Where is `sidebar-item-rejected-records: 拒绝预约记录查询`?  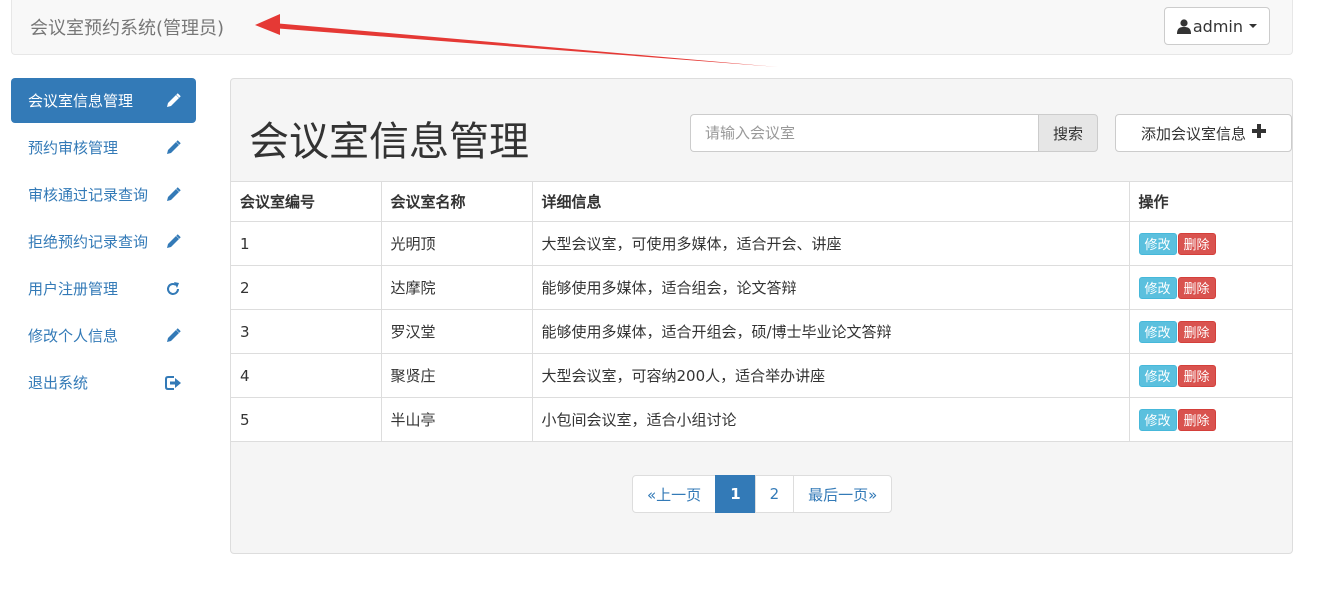 sidebar-item-rejected-records: 拒绝预约记录查询 is located at coordinates (103, 241).